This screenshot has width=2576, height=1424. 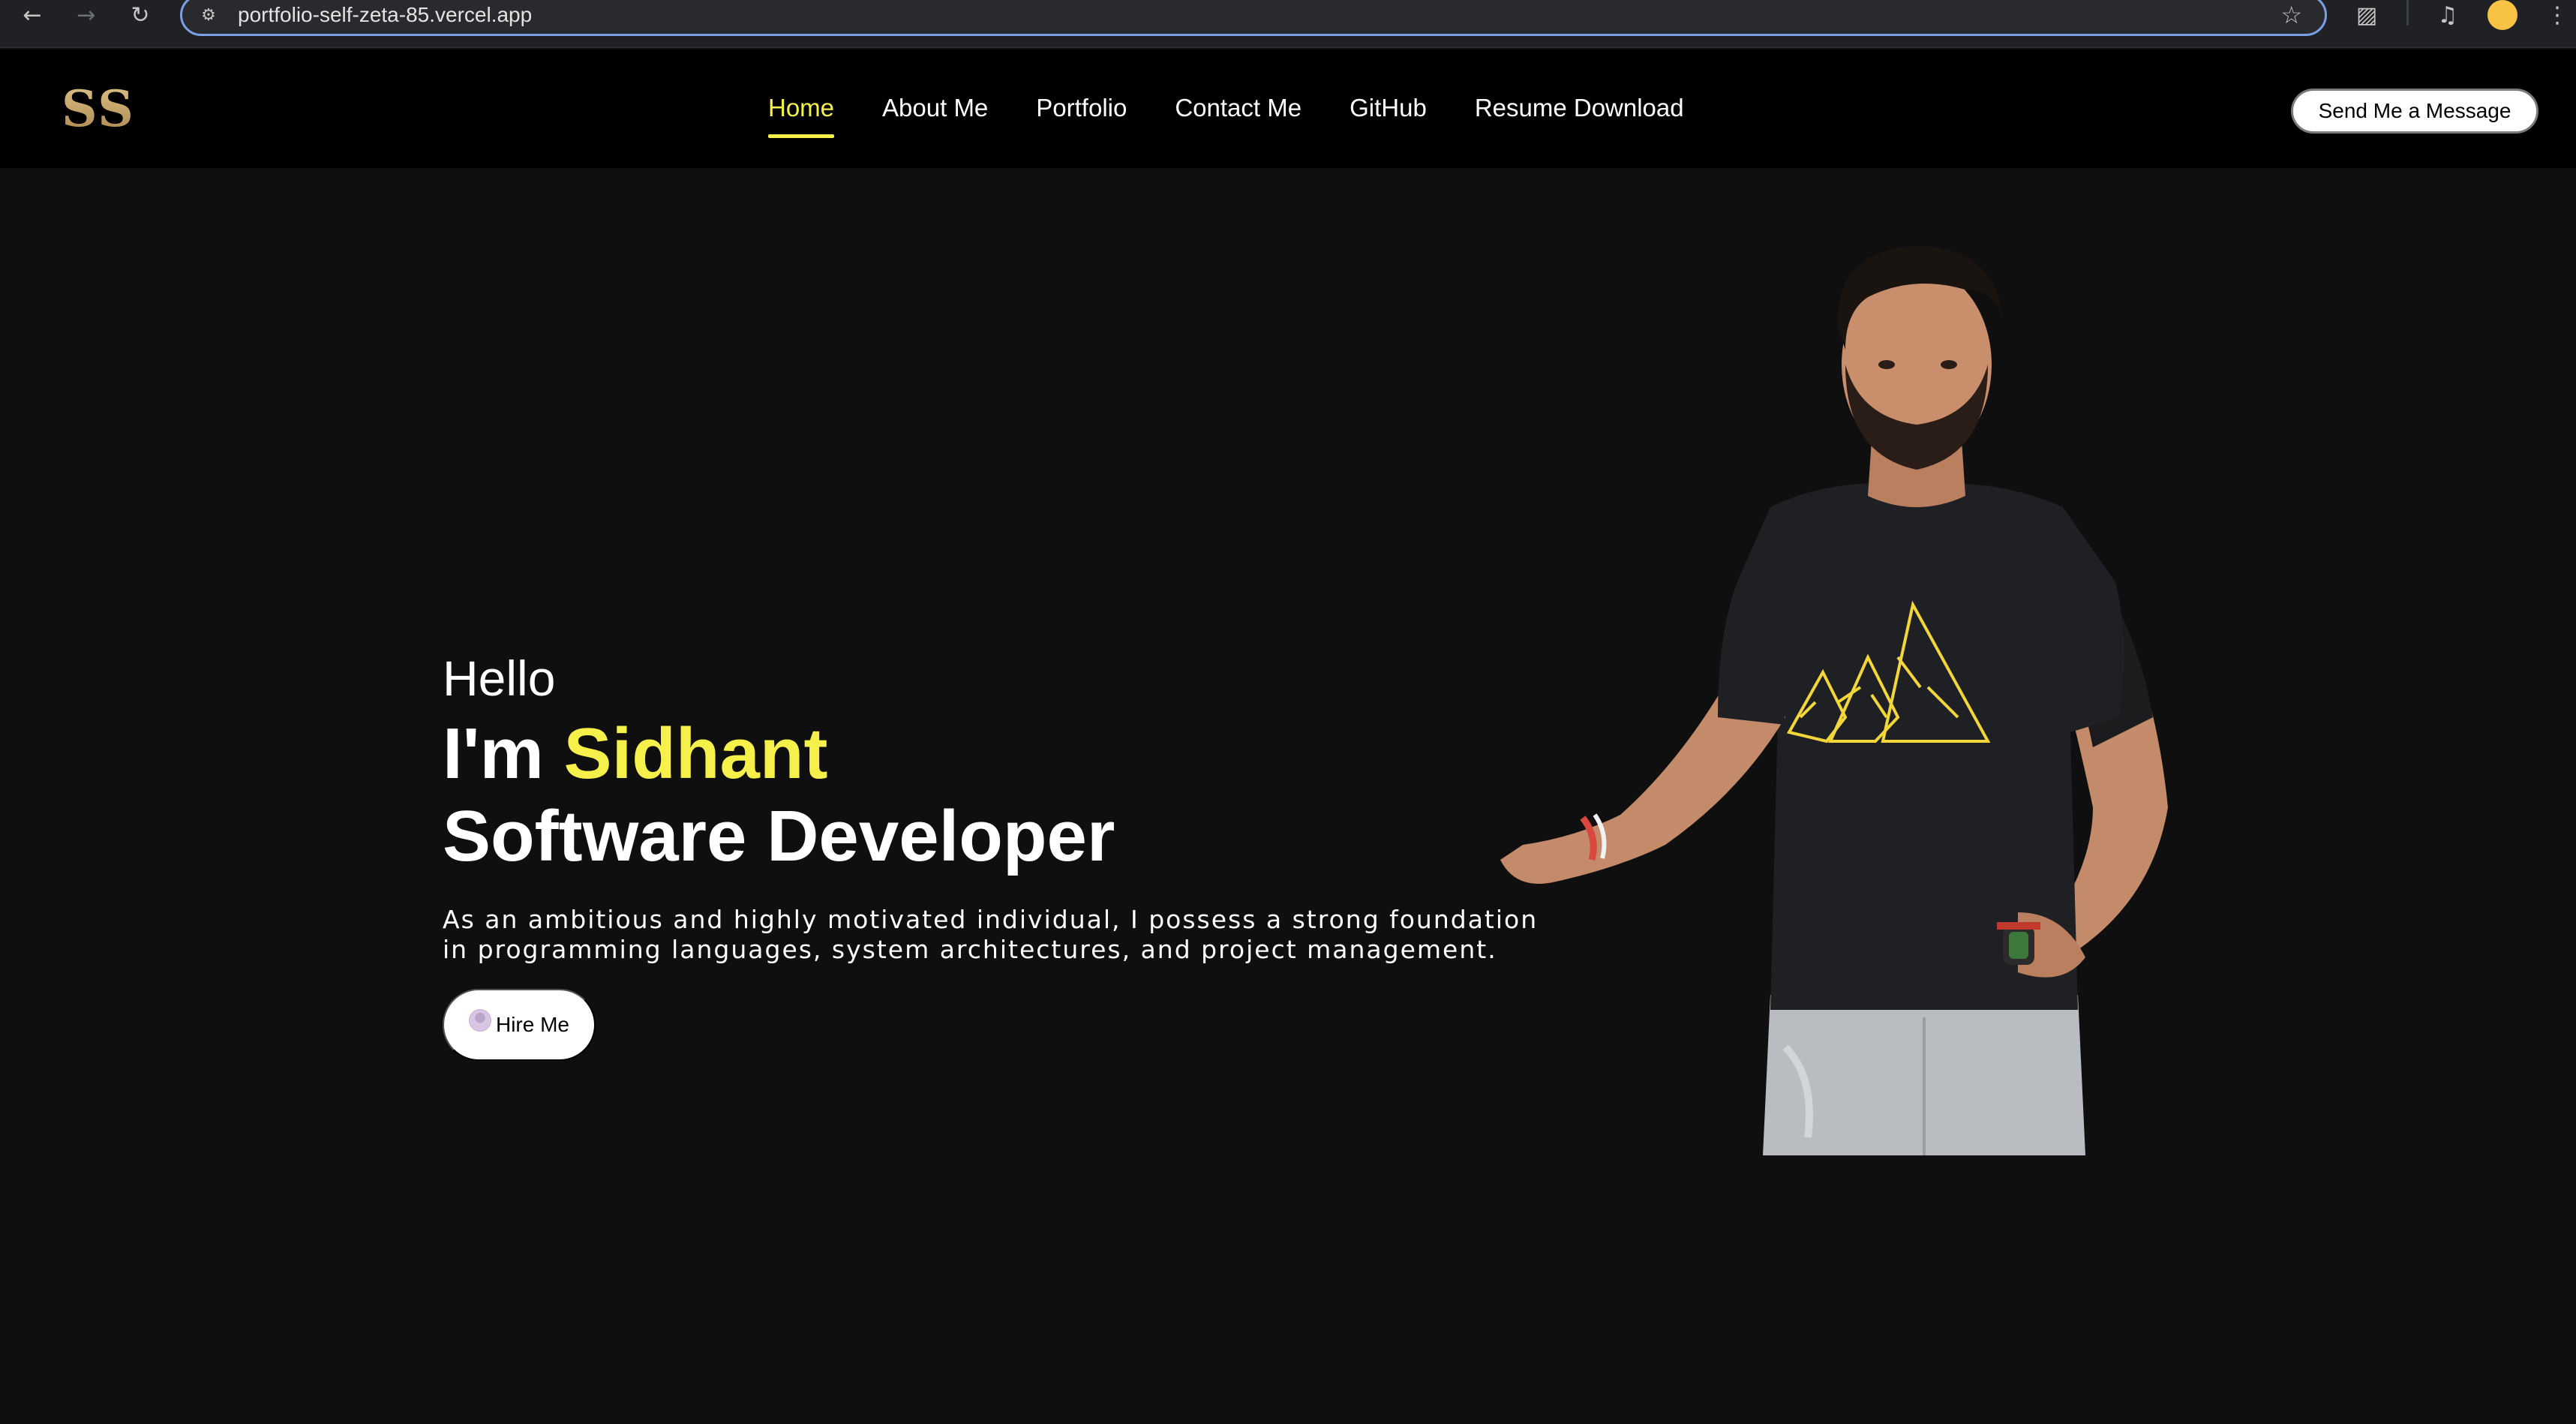 What do you see at coordinates (1253, 18) in the screenshot?
I see `address-bar: ⚙ portfolio-self-zeta-85.vercel.app ☆` at bounding box center [1253, 18].